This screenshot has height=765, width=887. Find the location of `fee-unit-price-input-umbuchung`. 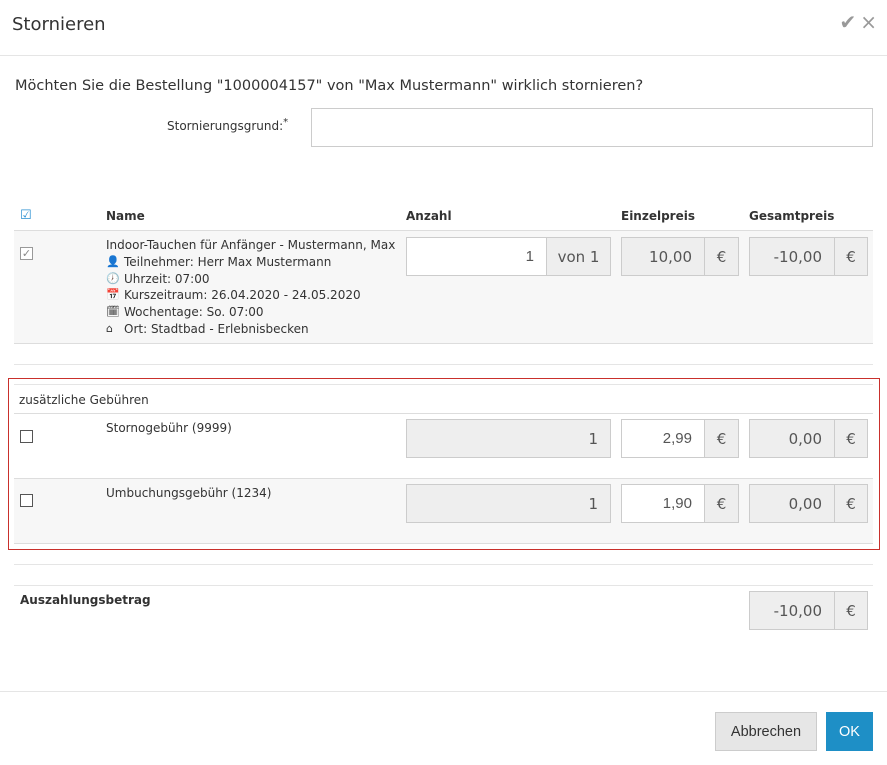

fee-unit-price-input-umbuchung is located at coordinates (663, 503).